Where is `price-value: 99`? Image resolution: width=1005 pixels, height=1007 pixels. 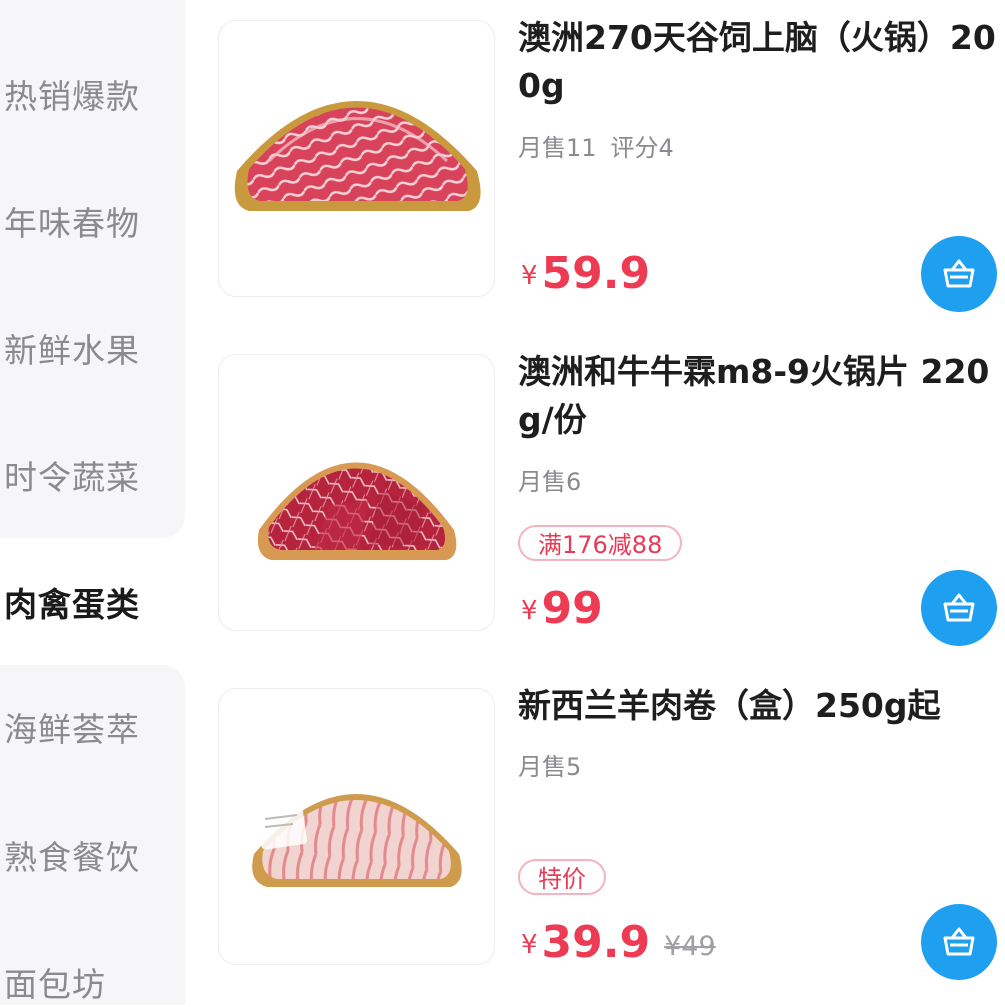 price-value: 99 is located at coordinates (572, 608).